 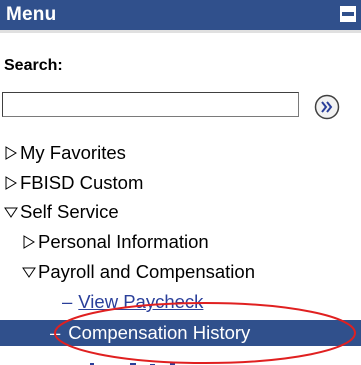 I want to click on cut-off-row-glyphs, so click(x=132, y=364).